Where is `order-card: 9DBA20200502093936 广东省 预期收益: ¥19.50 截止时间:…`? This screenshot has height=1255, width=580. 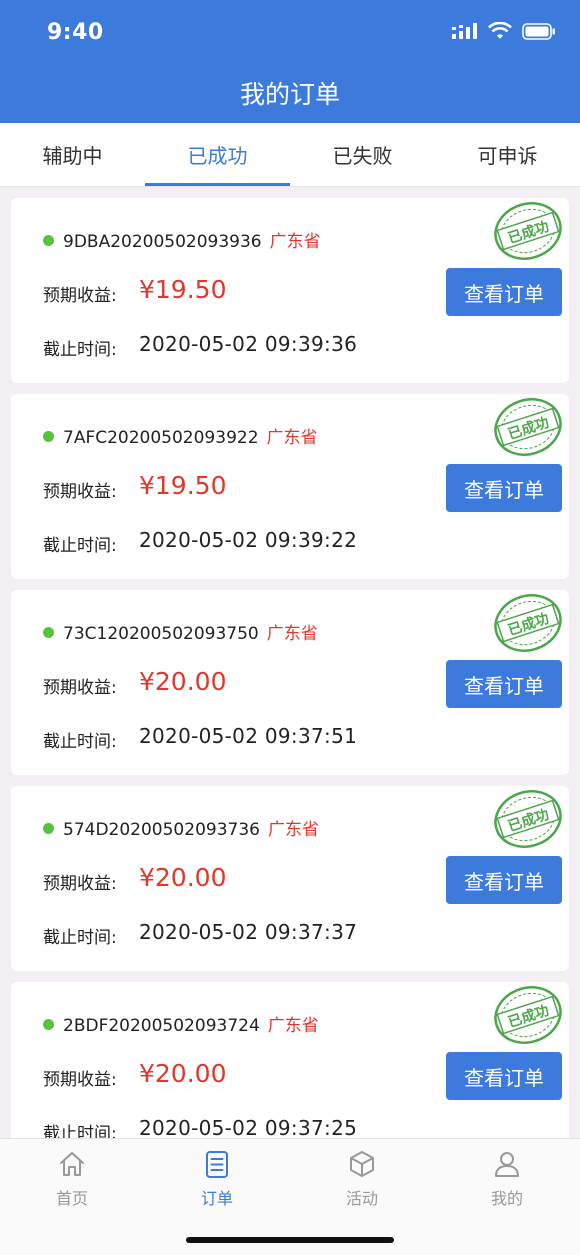
order-card: 9DBA20200502093936 广东省 预期收益: ¥19.50 截止时间:… is located at coordinates (290, 290).